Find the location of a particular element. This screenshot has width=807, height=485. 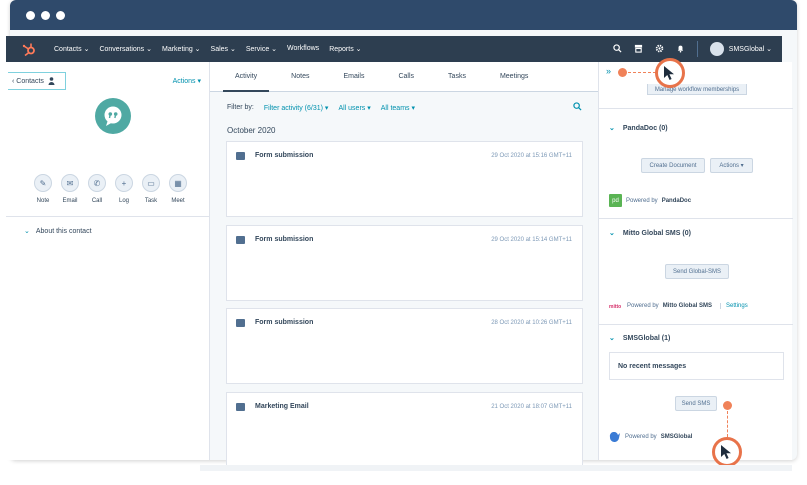

notifications-icon is located at coordinates (680, 49).